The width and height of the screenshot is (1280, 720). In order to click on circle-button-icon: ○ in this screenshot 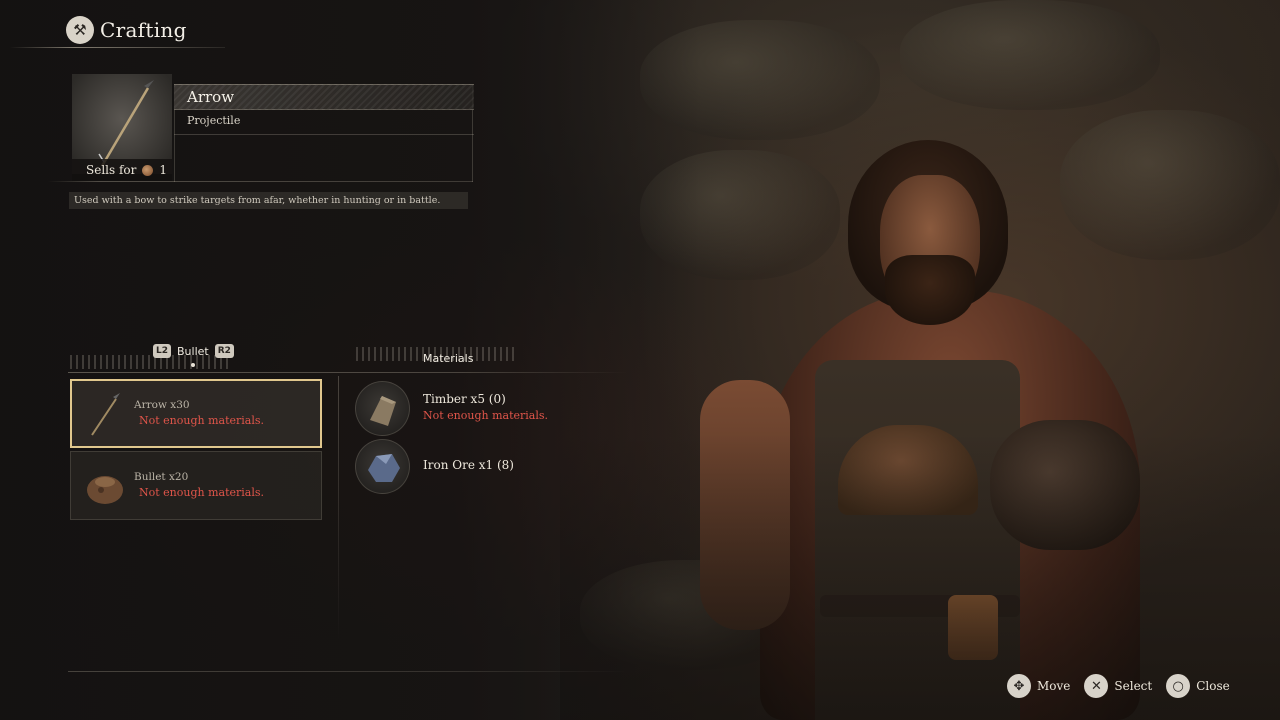, I will do `click(1178, 686)`.